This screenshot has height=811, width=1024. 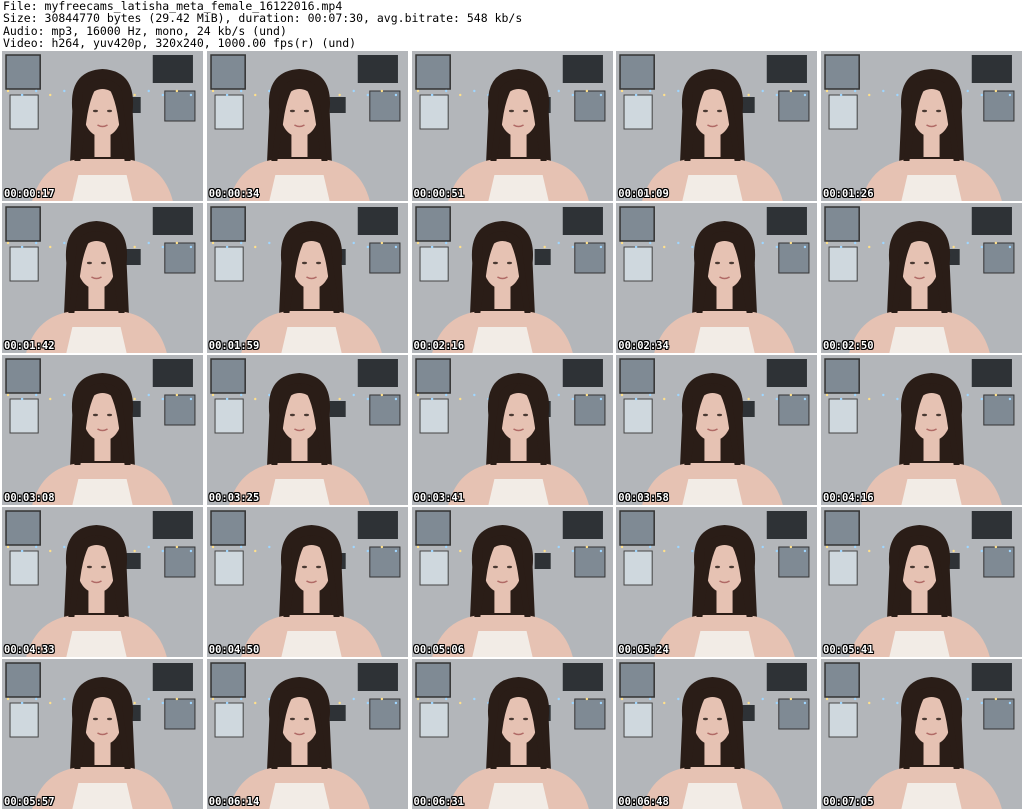 I want to click on video-thumbnail: 00:04:33, so click(x=102, y=582).